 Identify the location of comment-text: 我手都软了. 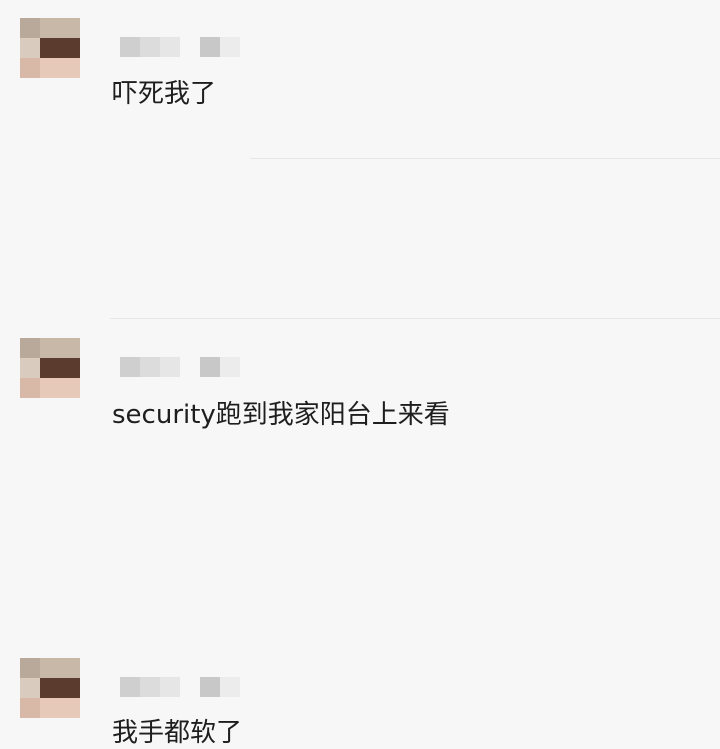
(177, 733).